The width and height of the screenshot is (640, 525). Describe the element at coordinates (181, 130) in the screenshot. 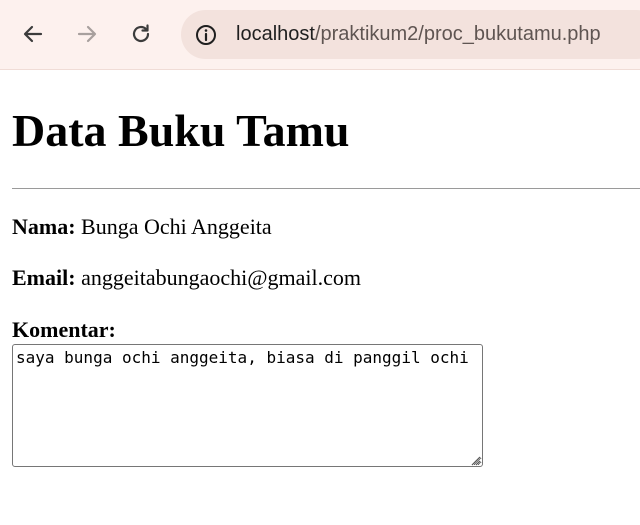

I see `page-title: Data Buku Tamu` at that location.